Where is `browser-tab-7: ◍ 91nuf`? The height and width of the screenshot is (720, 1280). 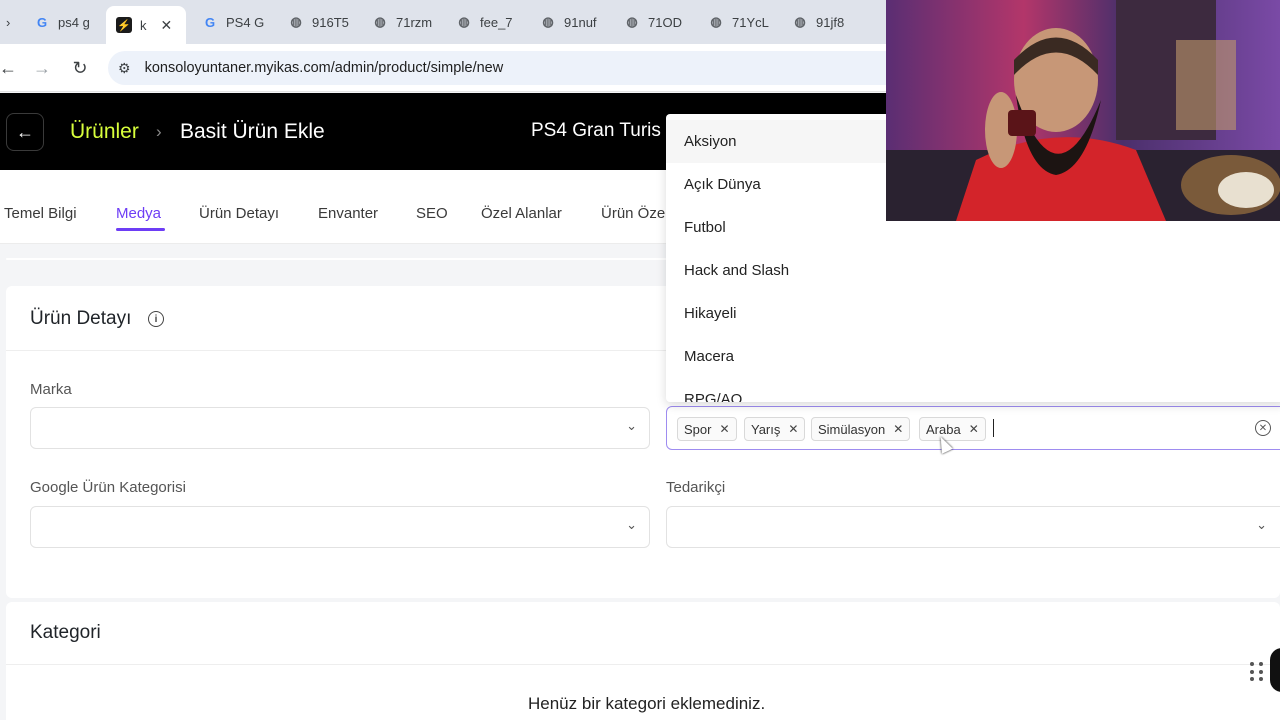 browser-tab-7: ◍ 91nuf is located at coordinates (570, 22).